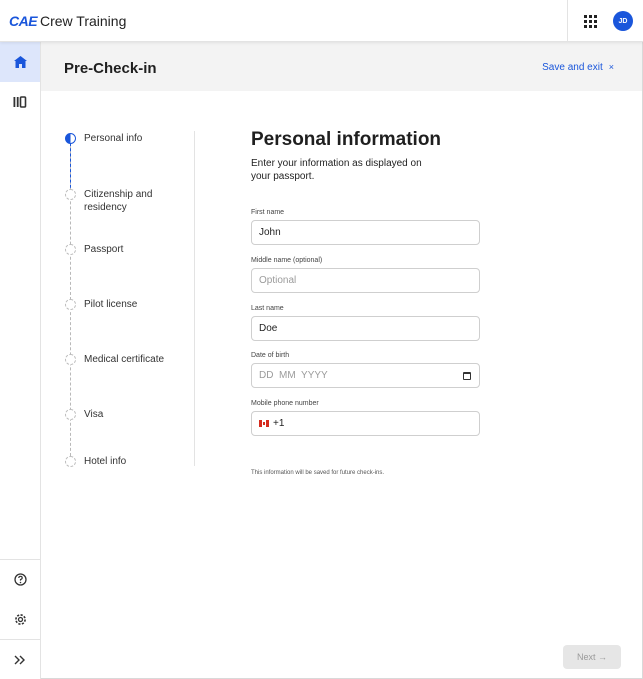 The width and height of the screenshot is (643, 679). Describe the element at coordinates (285, 403) in the screenshot. I see `phone-label: Mobile phone number` at that location.